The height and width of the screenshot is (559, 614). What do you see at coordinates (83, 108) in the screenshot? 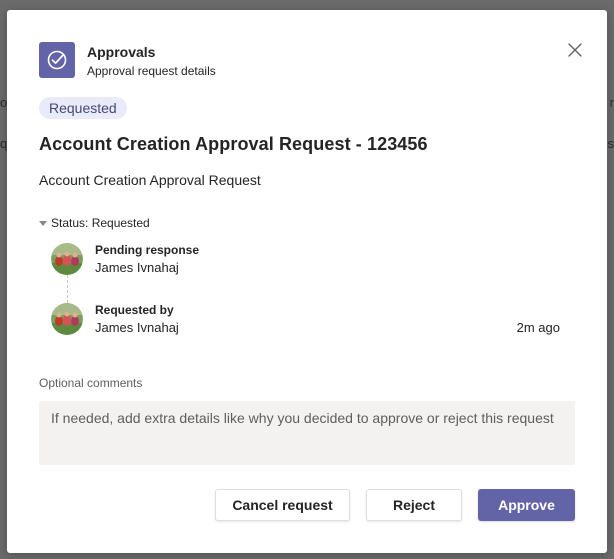
I see `status-badge: Requested` at bounding box center [83, 108].